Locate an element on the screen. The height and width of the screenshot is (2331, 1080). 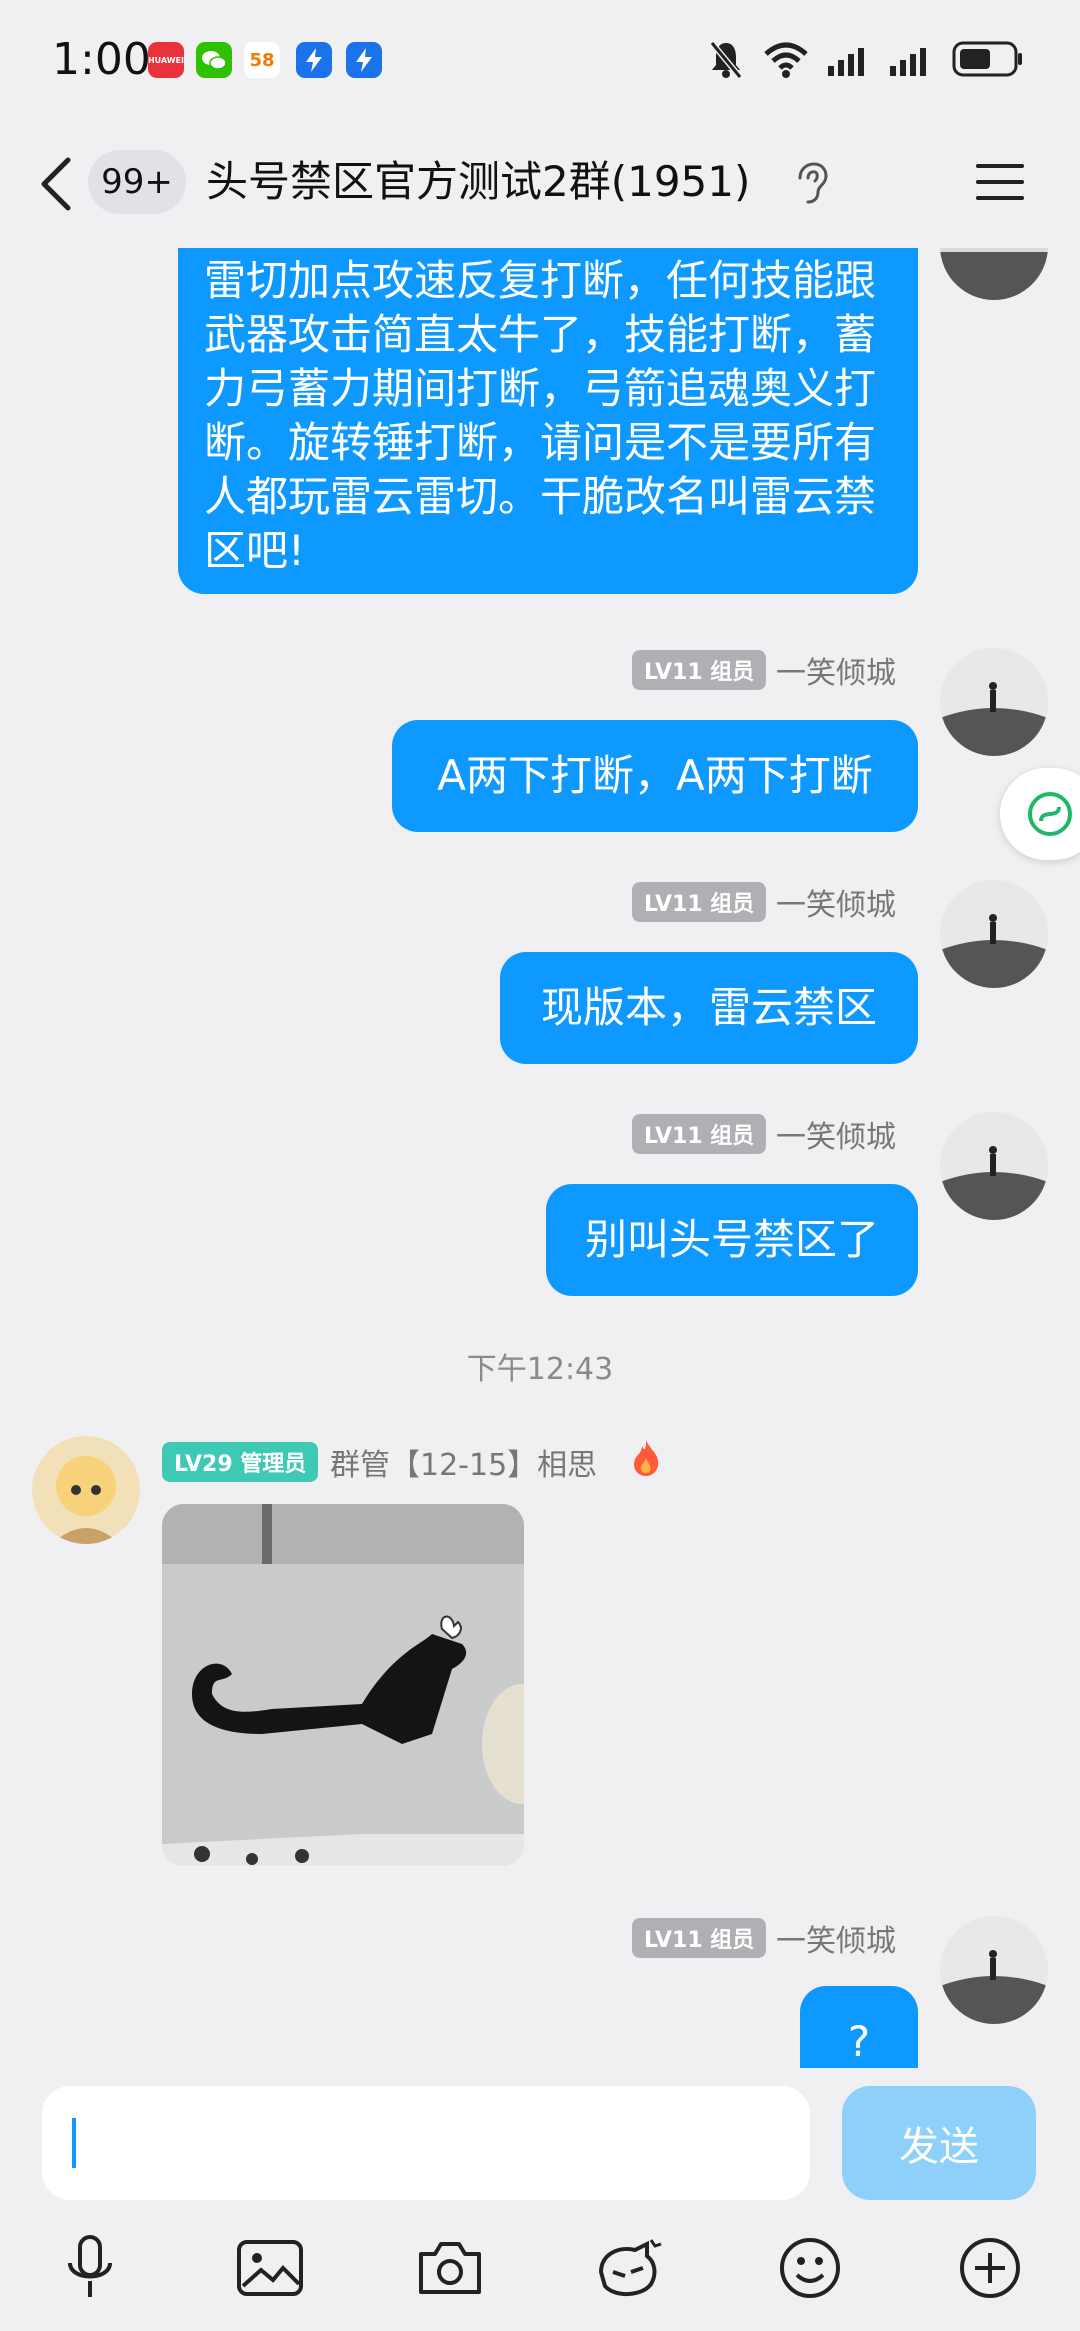
huawei-icon: HUAWEI is located at coordinates (166, 60).